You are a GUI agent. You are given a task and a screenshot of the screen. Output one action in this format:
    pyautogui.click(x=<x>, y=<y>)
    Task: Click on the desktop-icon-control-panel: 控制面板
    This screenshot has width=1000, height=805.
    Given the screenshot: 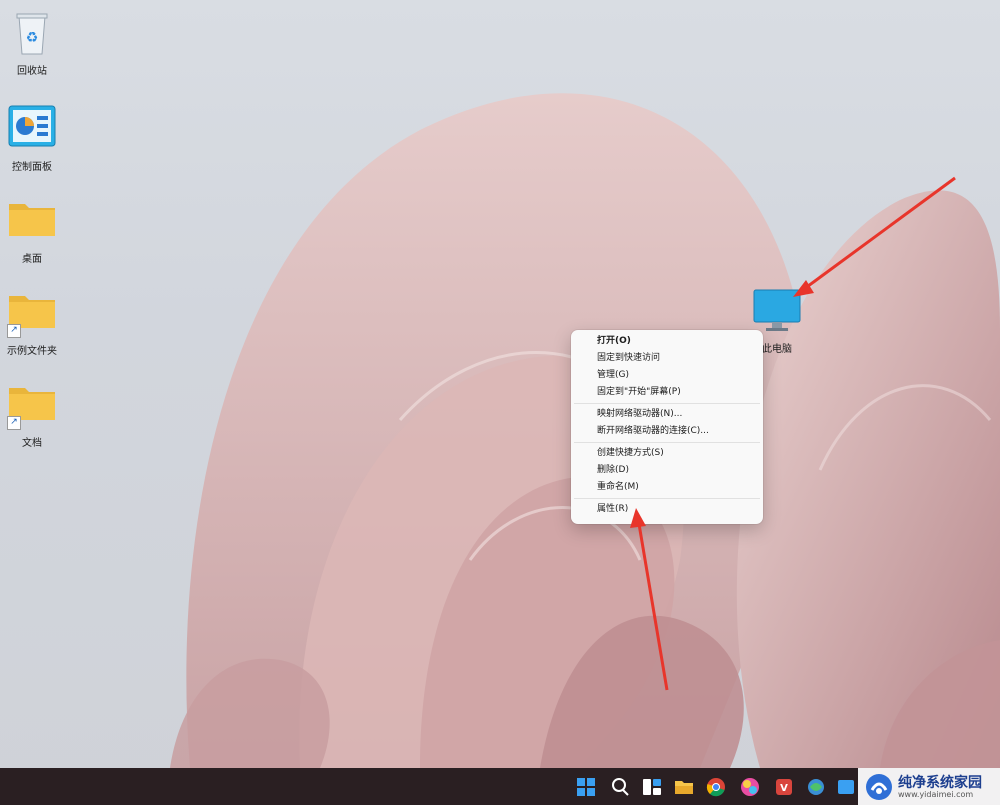 What is the action you would take?
    pyautogui.click(x=32, y=138)
    